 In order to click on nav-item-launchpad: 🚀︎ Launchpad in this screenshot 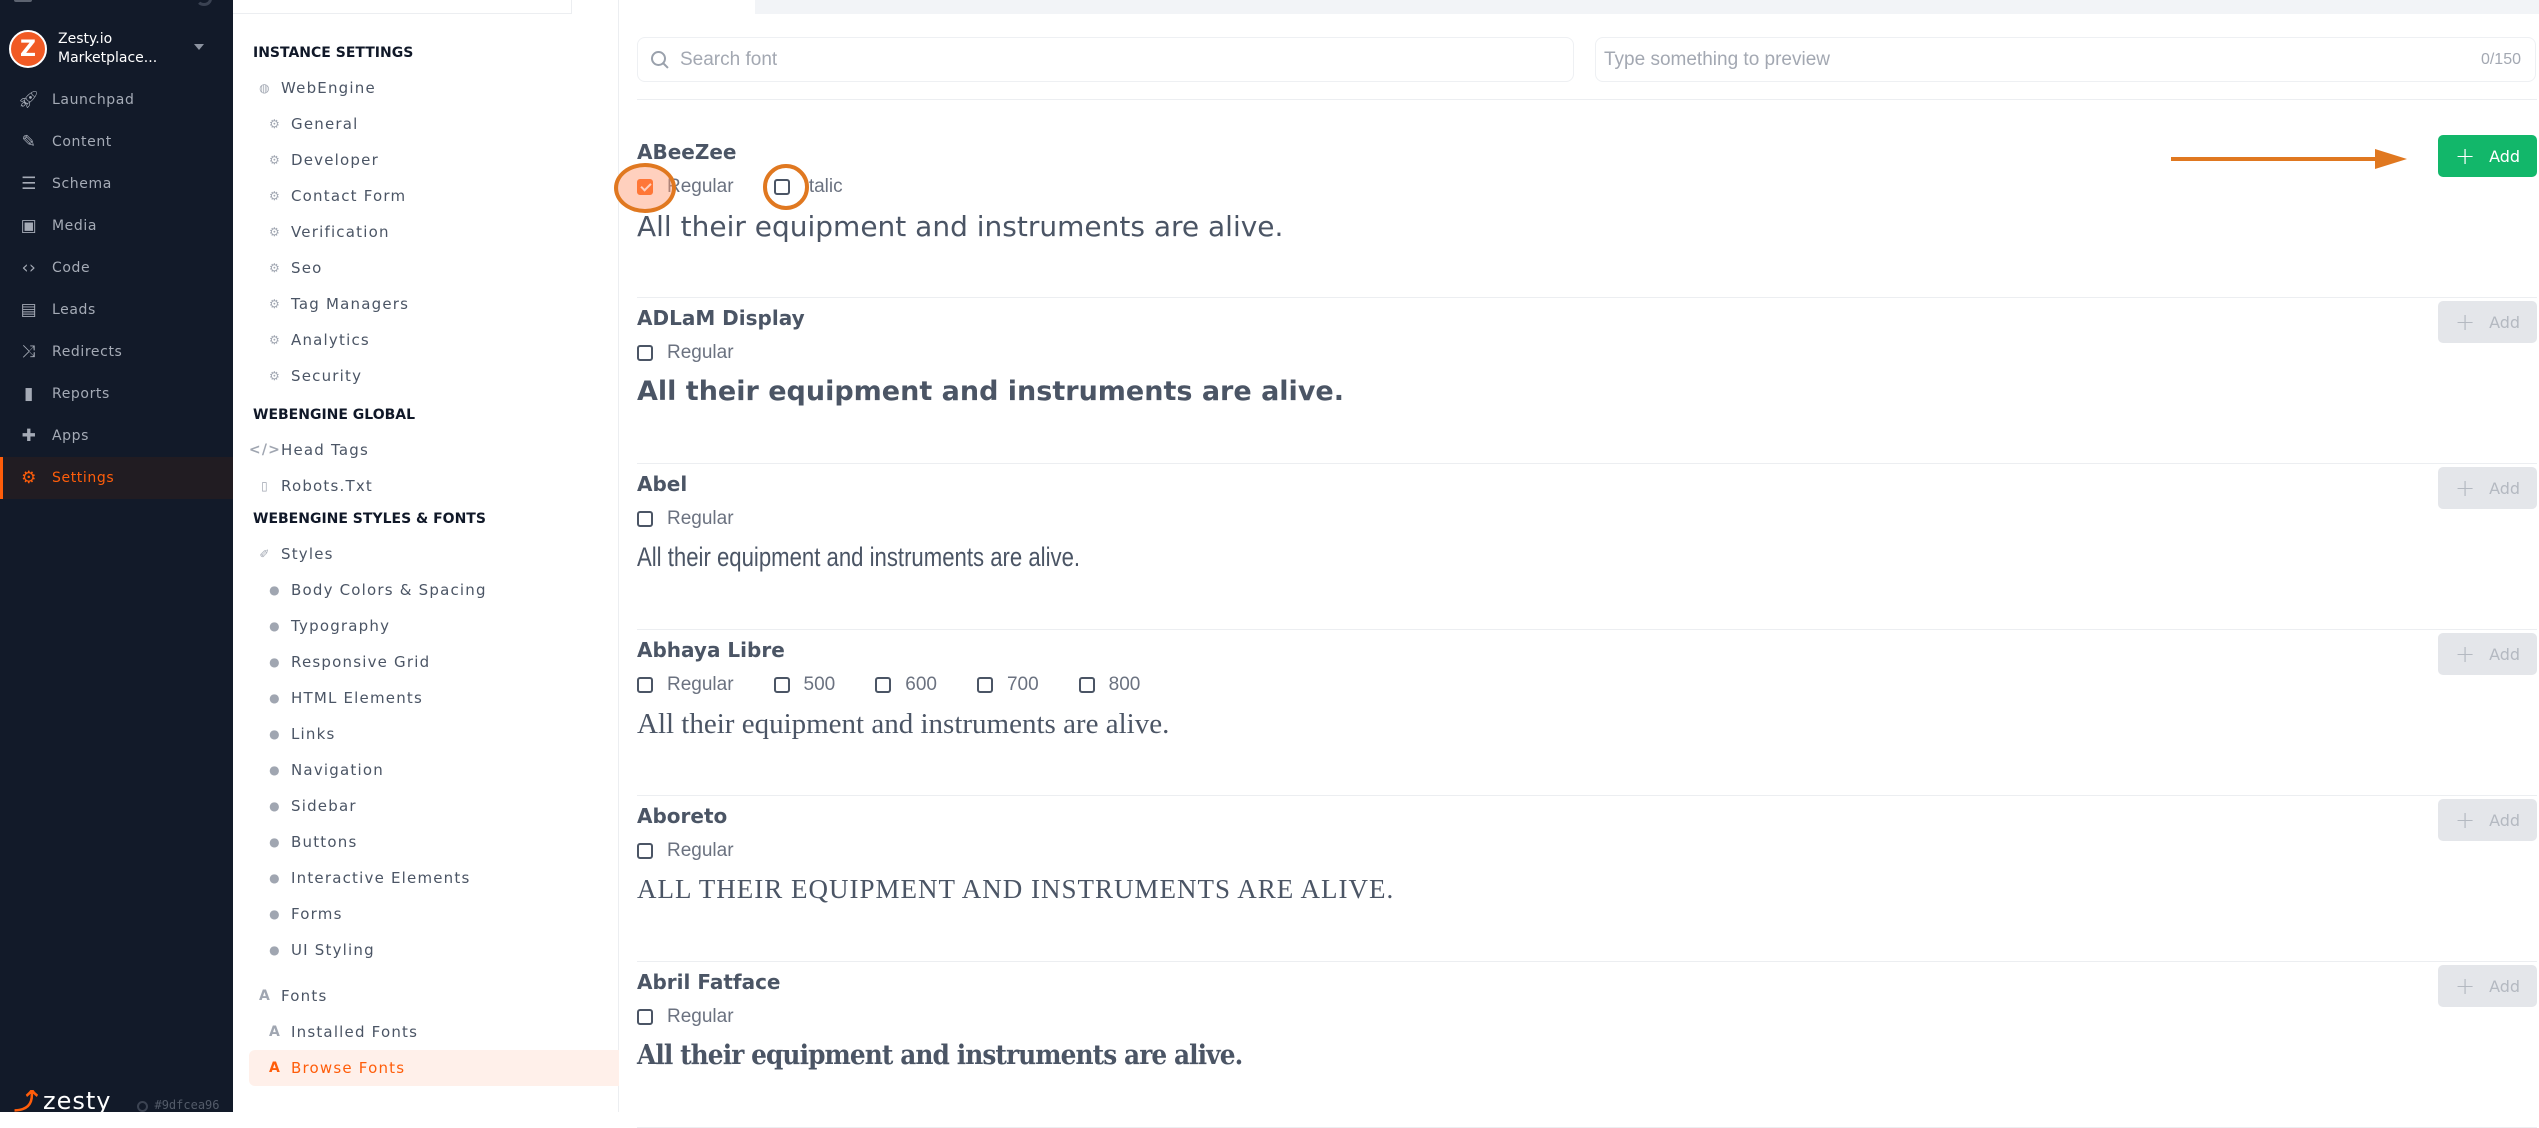, I will do `click(116, 100)`.